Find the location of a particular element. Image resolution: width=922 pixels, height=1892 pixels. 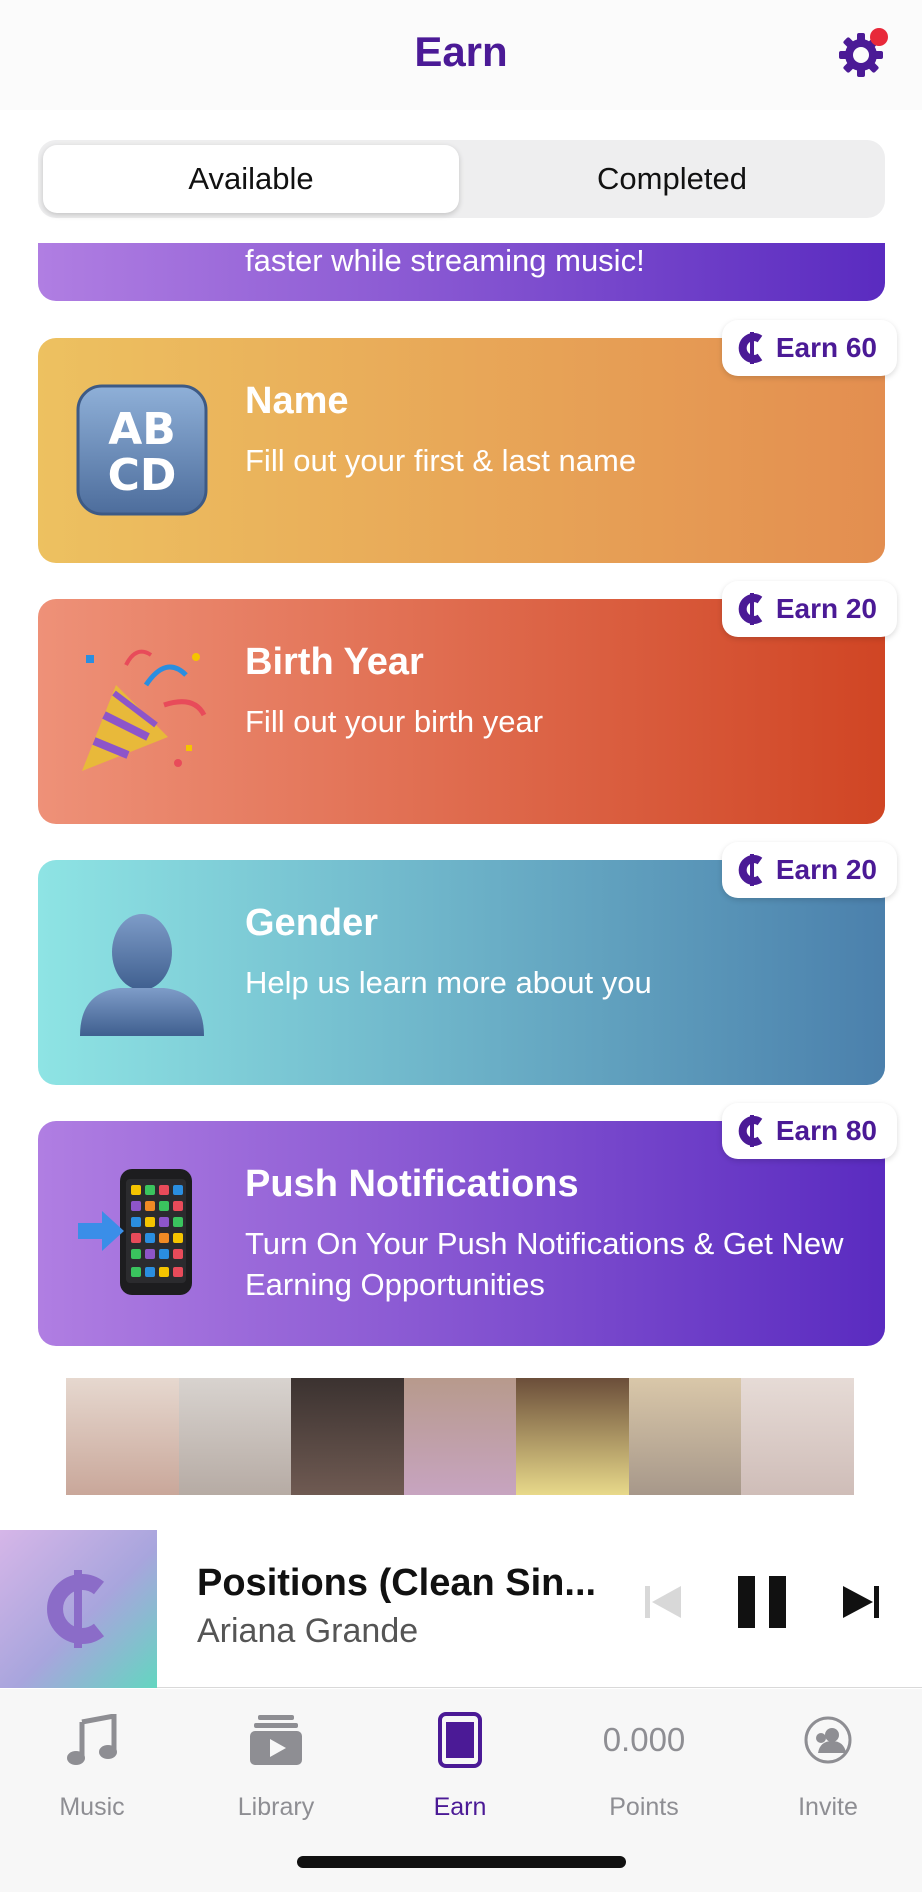

task-title: Name is located at coordinates (297, 401).